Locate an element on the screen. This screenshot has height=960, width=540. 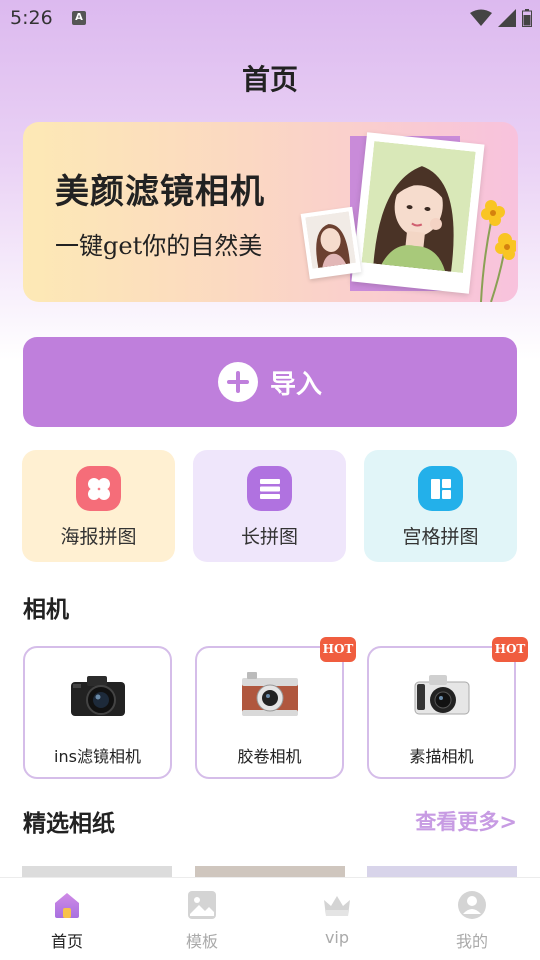
camera-card-film: 胶卷相机 is located at coordinates (269, 712).